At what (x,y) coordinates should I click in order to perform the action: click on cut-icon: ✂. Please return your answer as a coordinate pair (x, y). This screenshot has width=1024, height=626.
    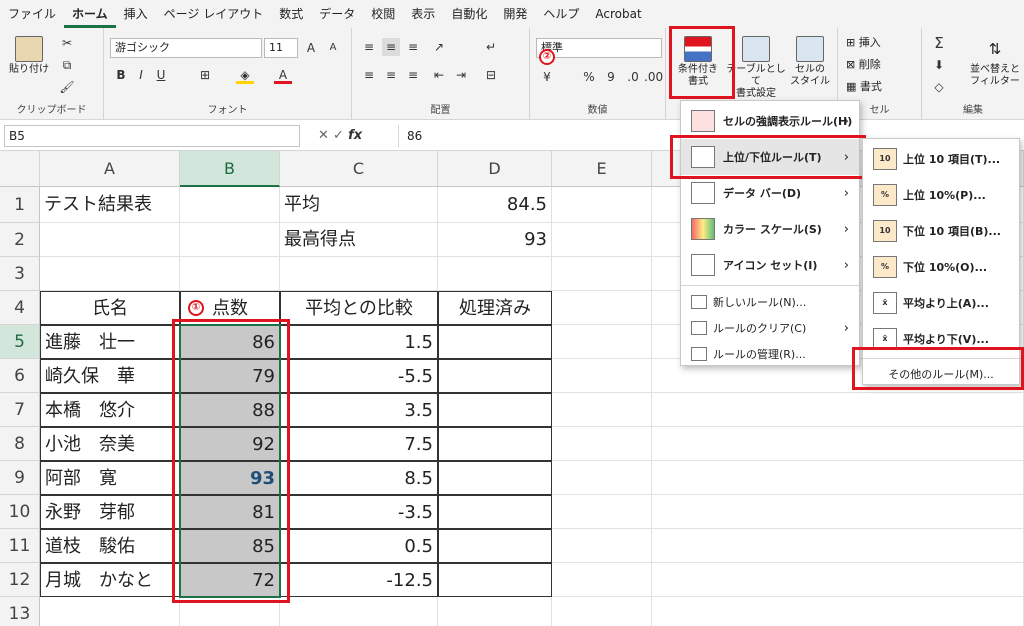
    Looking at the image, I should click on (67, 43).